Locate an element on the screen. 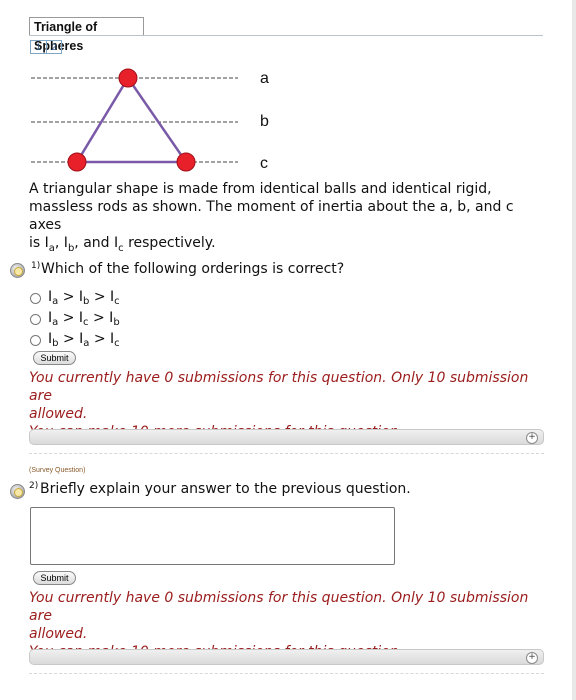  choice-1: Ia > Ib > Ic is located at coordinates (75, 298).